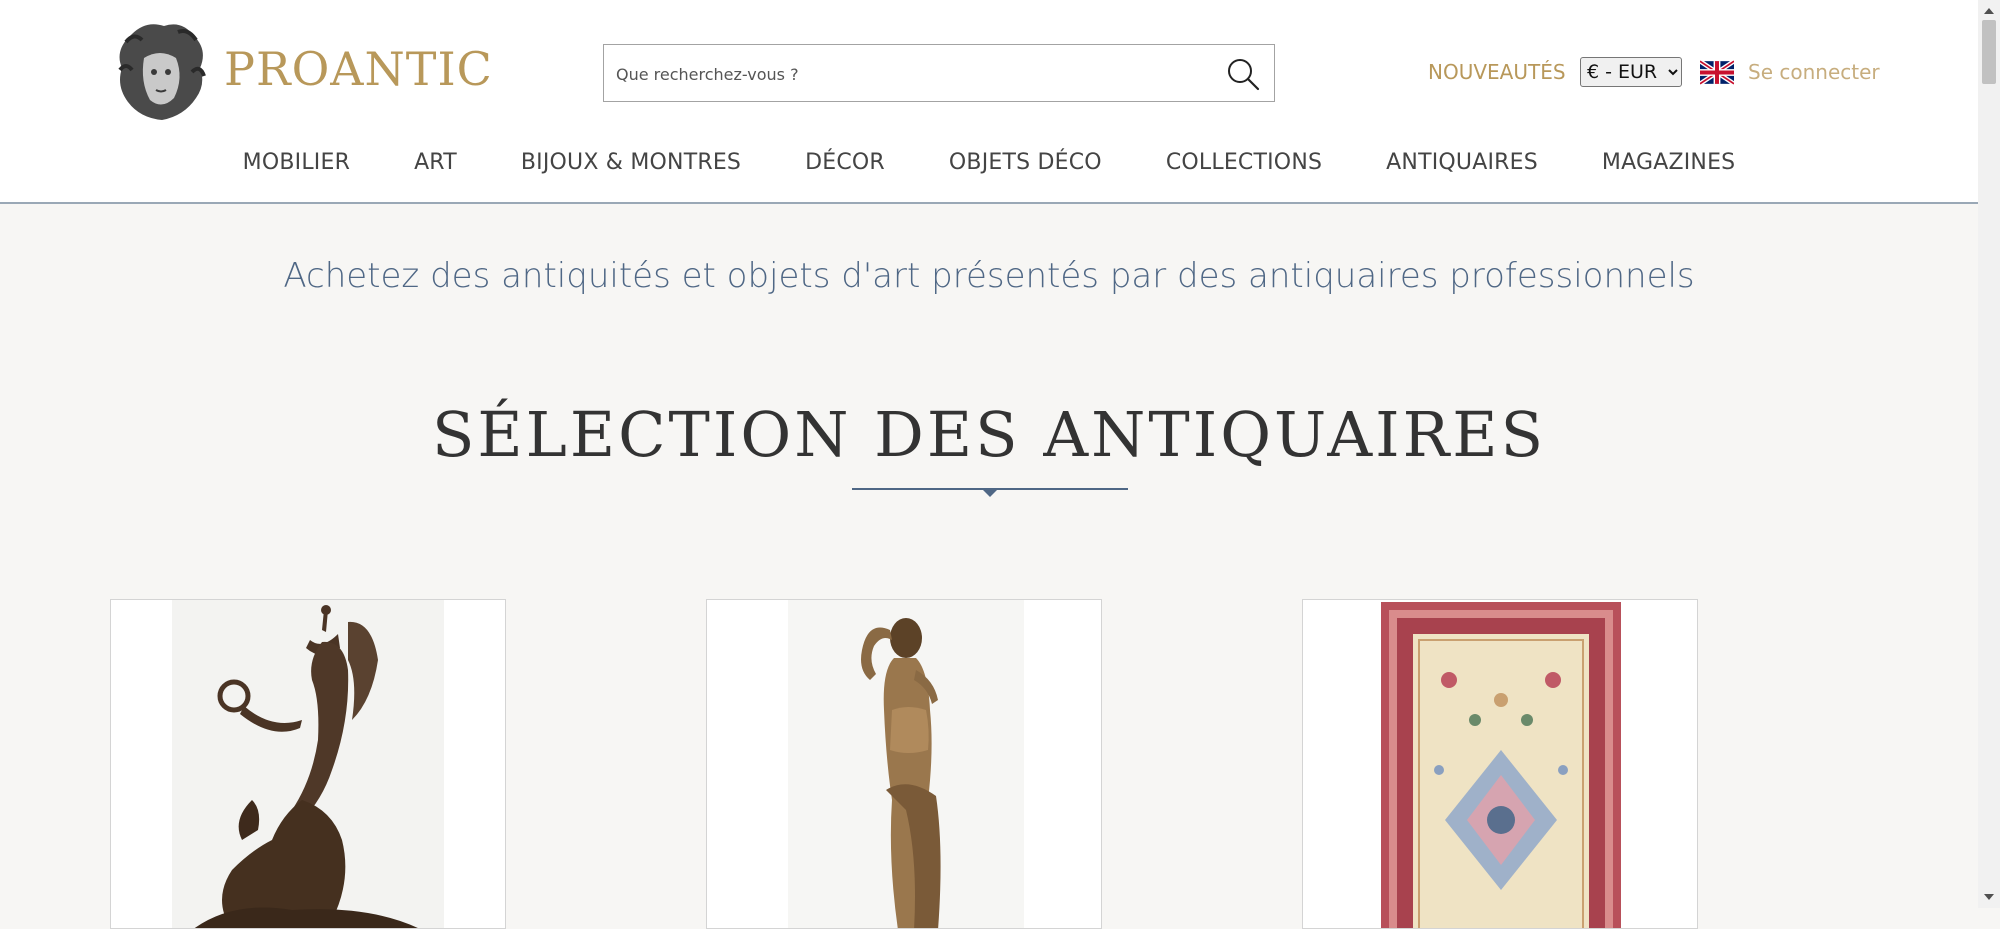  Describe the element at coordinates (631, 162) in the screenshot. I see `nav-item-bijoux-montres: BIJOUX & MONTRES` at that location.